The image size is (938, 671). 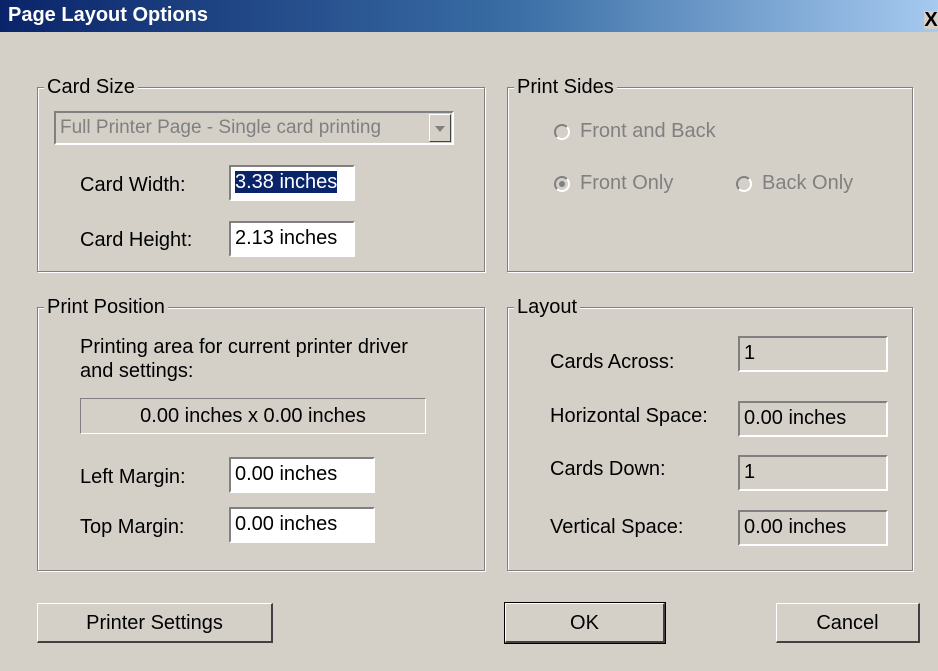 What do you see at coordinates (469, 16) in the screenshot?
I see `title-bar: Page Layout Options X` at bounding box center [469, 16].